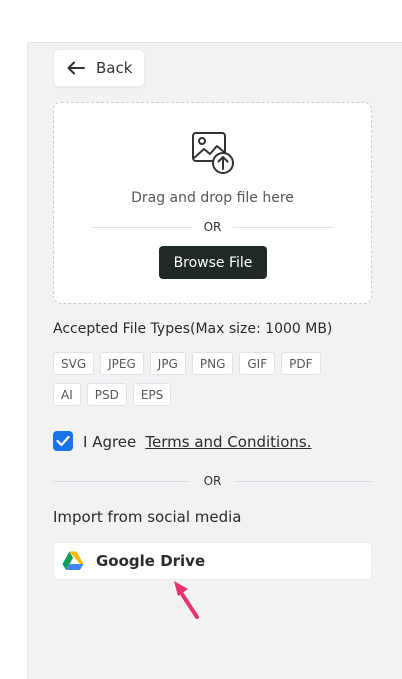 The height and width of the screenshot is (679, 402). I want to click on file-type-chip: SVG, so click(74, 363).